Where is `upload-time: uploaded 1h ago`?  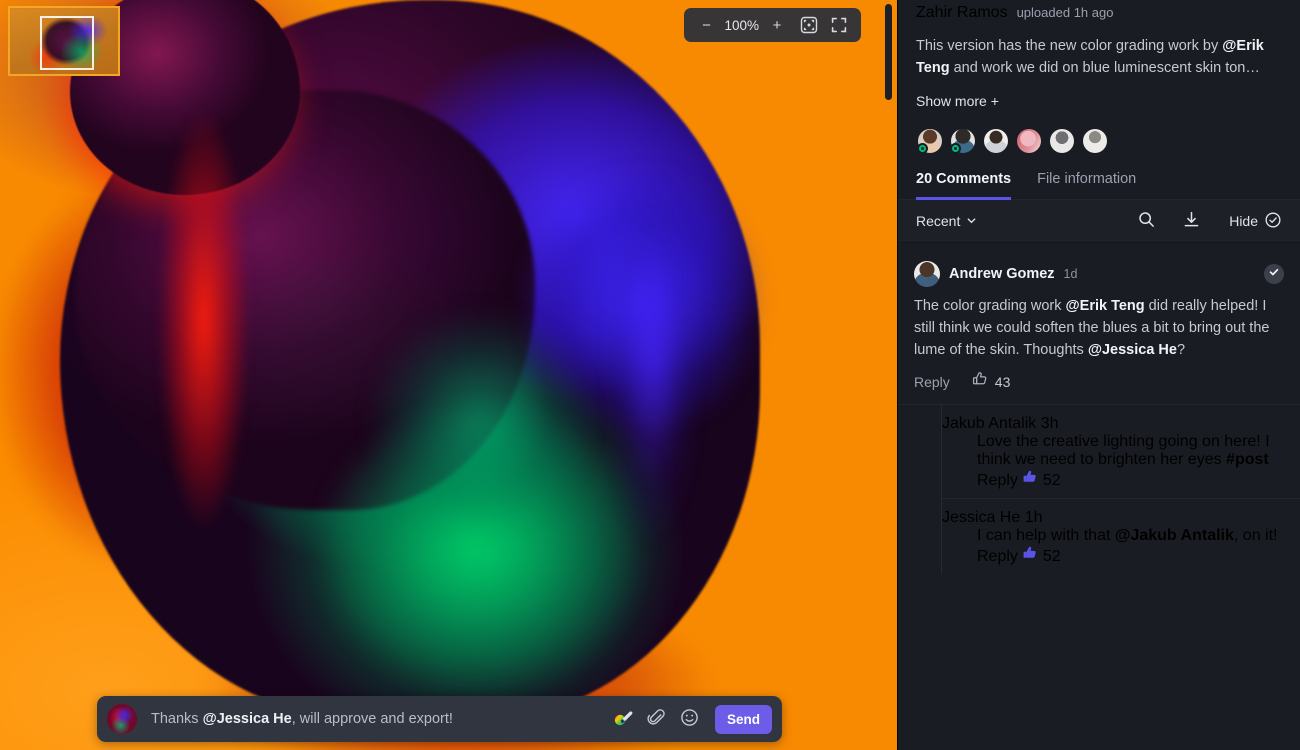 upload-time: uploaded 1h ago is located at coordinates (1065, 12).